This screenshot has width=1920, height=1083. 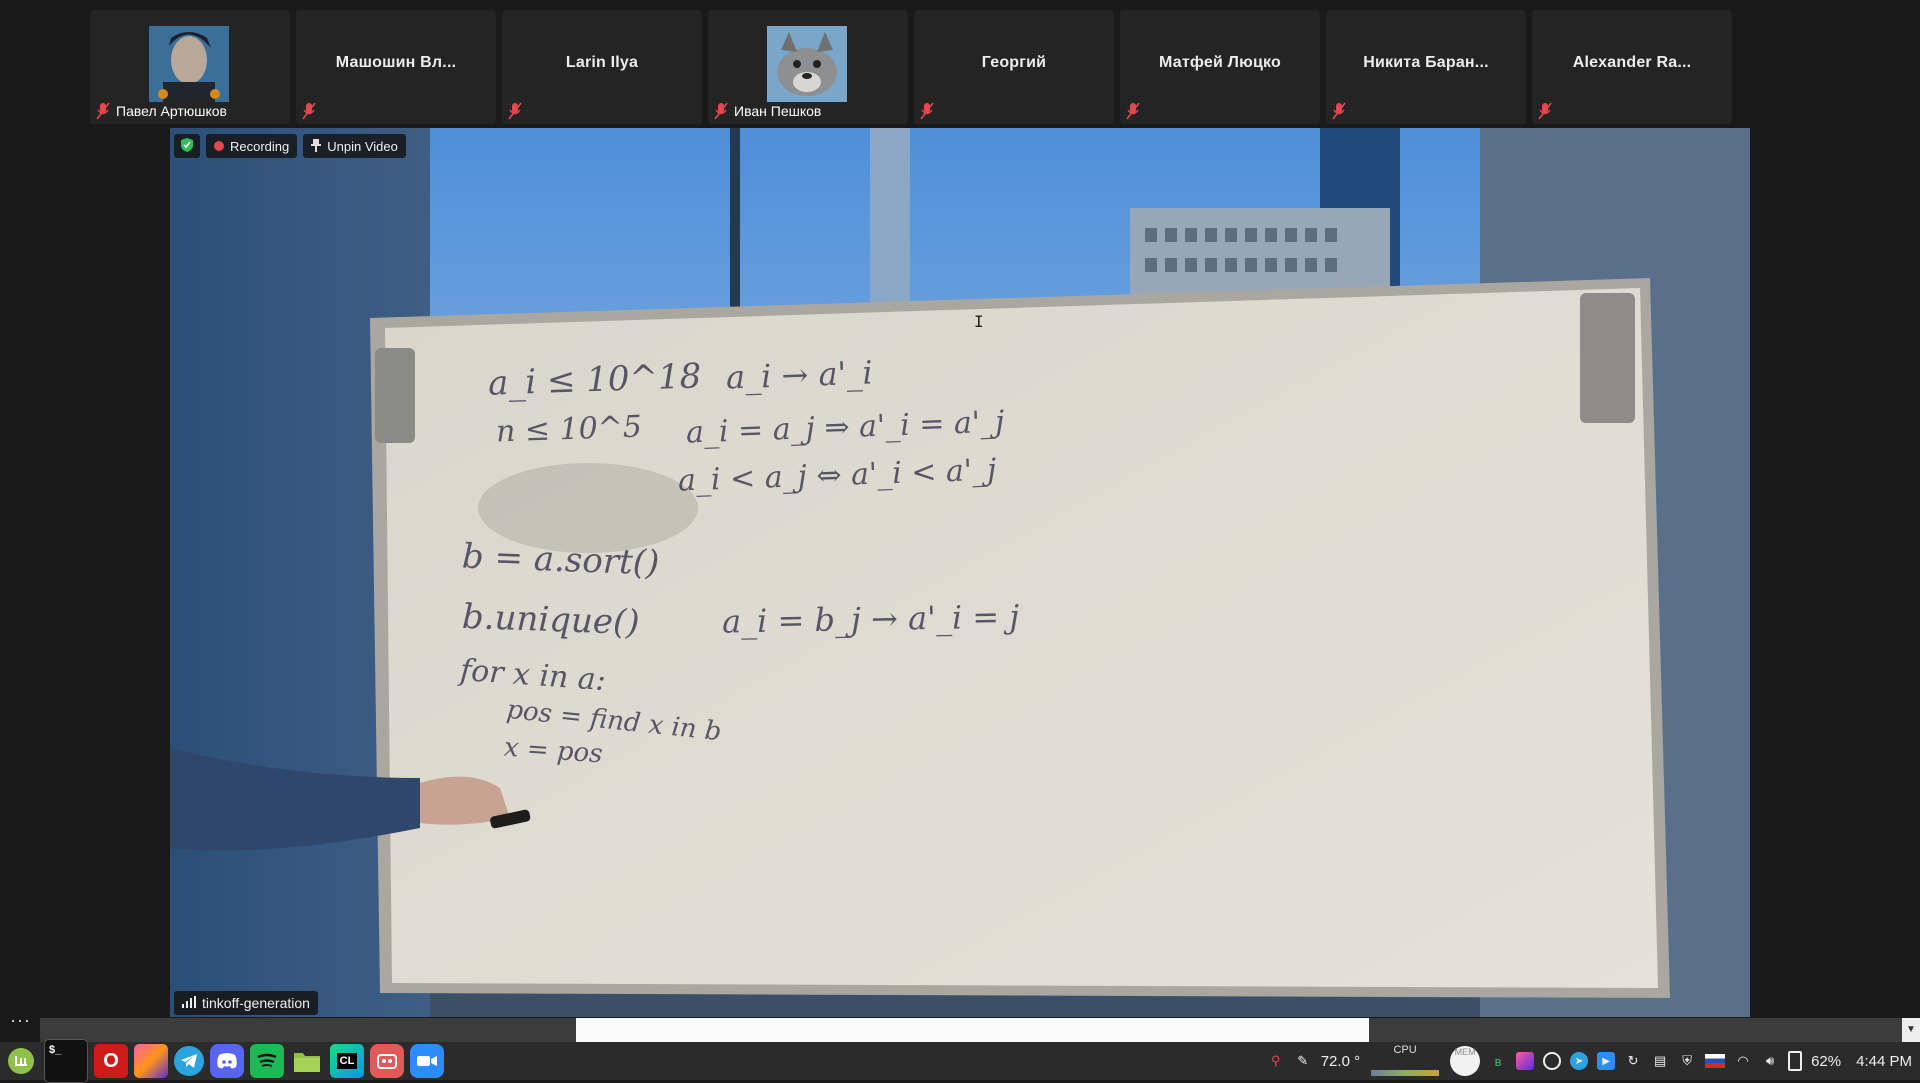 What do you see at coordinates (1715, 1061) in the screenshot?
I see `keyboard-layout-flag-icon` at bounding box center [1715, 1061].